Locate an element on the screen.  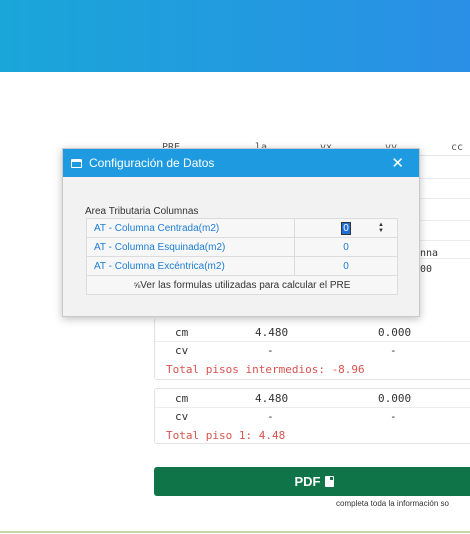
partial-cell-text: 00 is located at coordinates (426, 269).